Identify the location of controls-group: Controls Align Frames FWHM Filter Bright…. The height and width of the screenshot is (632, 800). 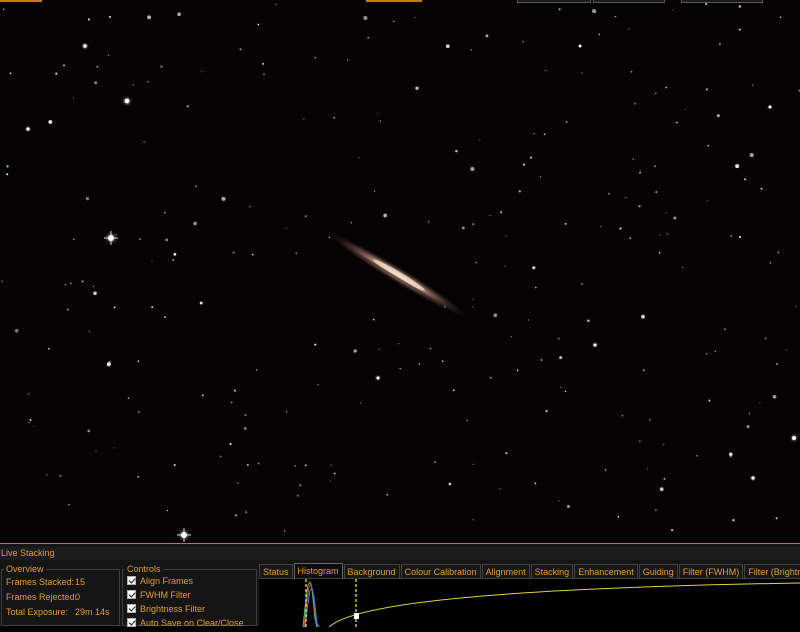
(189, 596).